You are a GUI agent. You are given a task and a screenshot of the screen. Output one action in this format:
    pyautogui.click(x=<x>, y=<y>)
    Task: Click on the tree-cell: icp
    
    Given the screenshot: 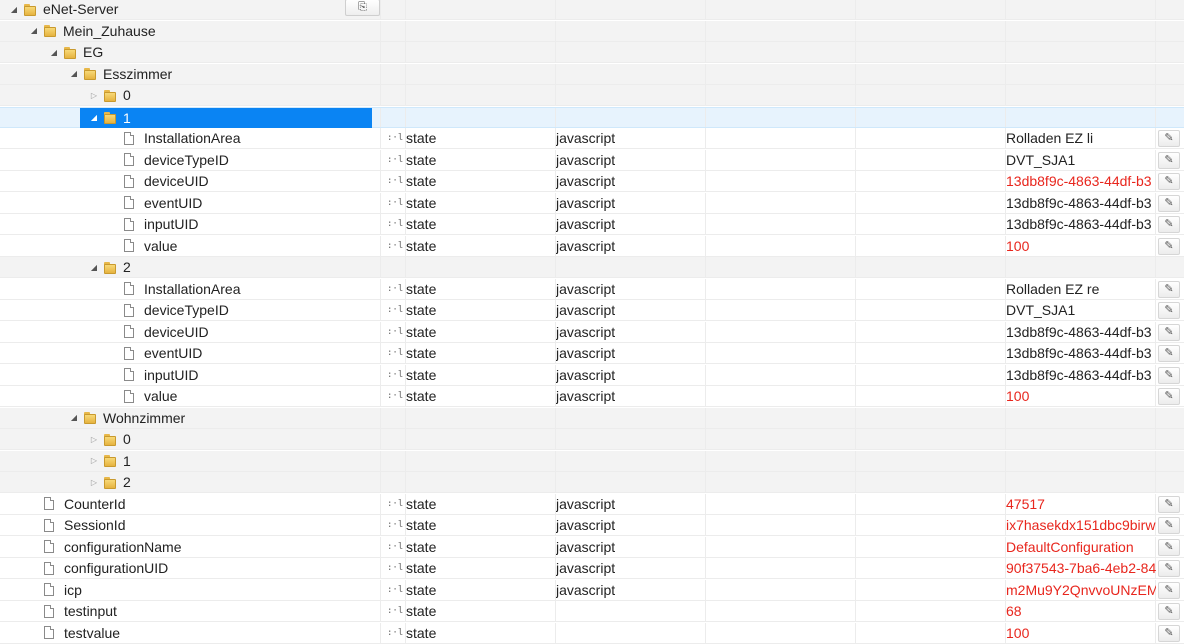 What is the action you would take?
    pyautogui.click(x=55, y=590)
    